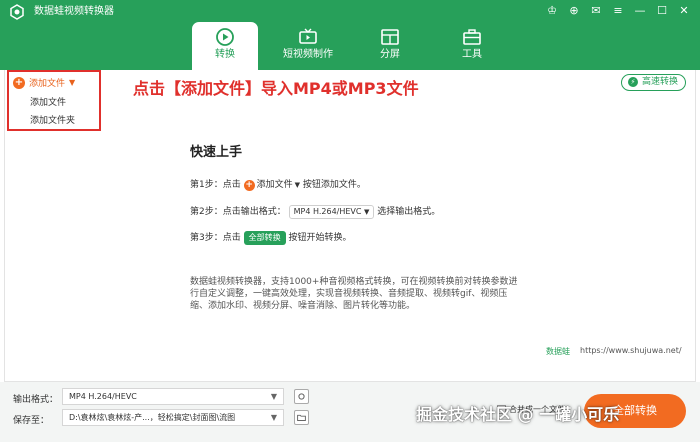 The image size is (700, 442). Describe the element at coordinates (52, 121) in the screenshot. I see `menu-item-add-folder: 添加文件夹` at that location.